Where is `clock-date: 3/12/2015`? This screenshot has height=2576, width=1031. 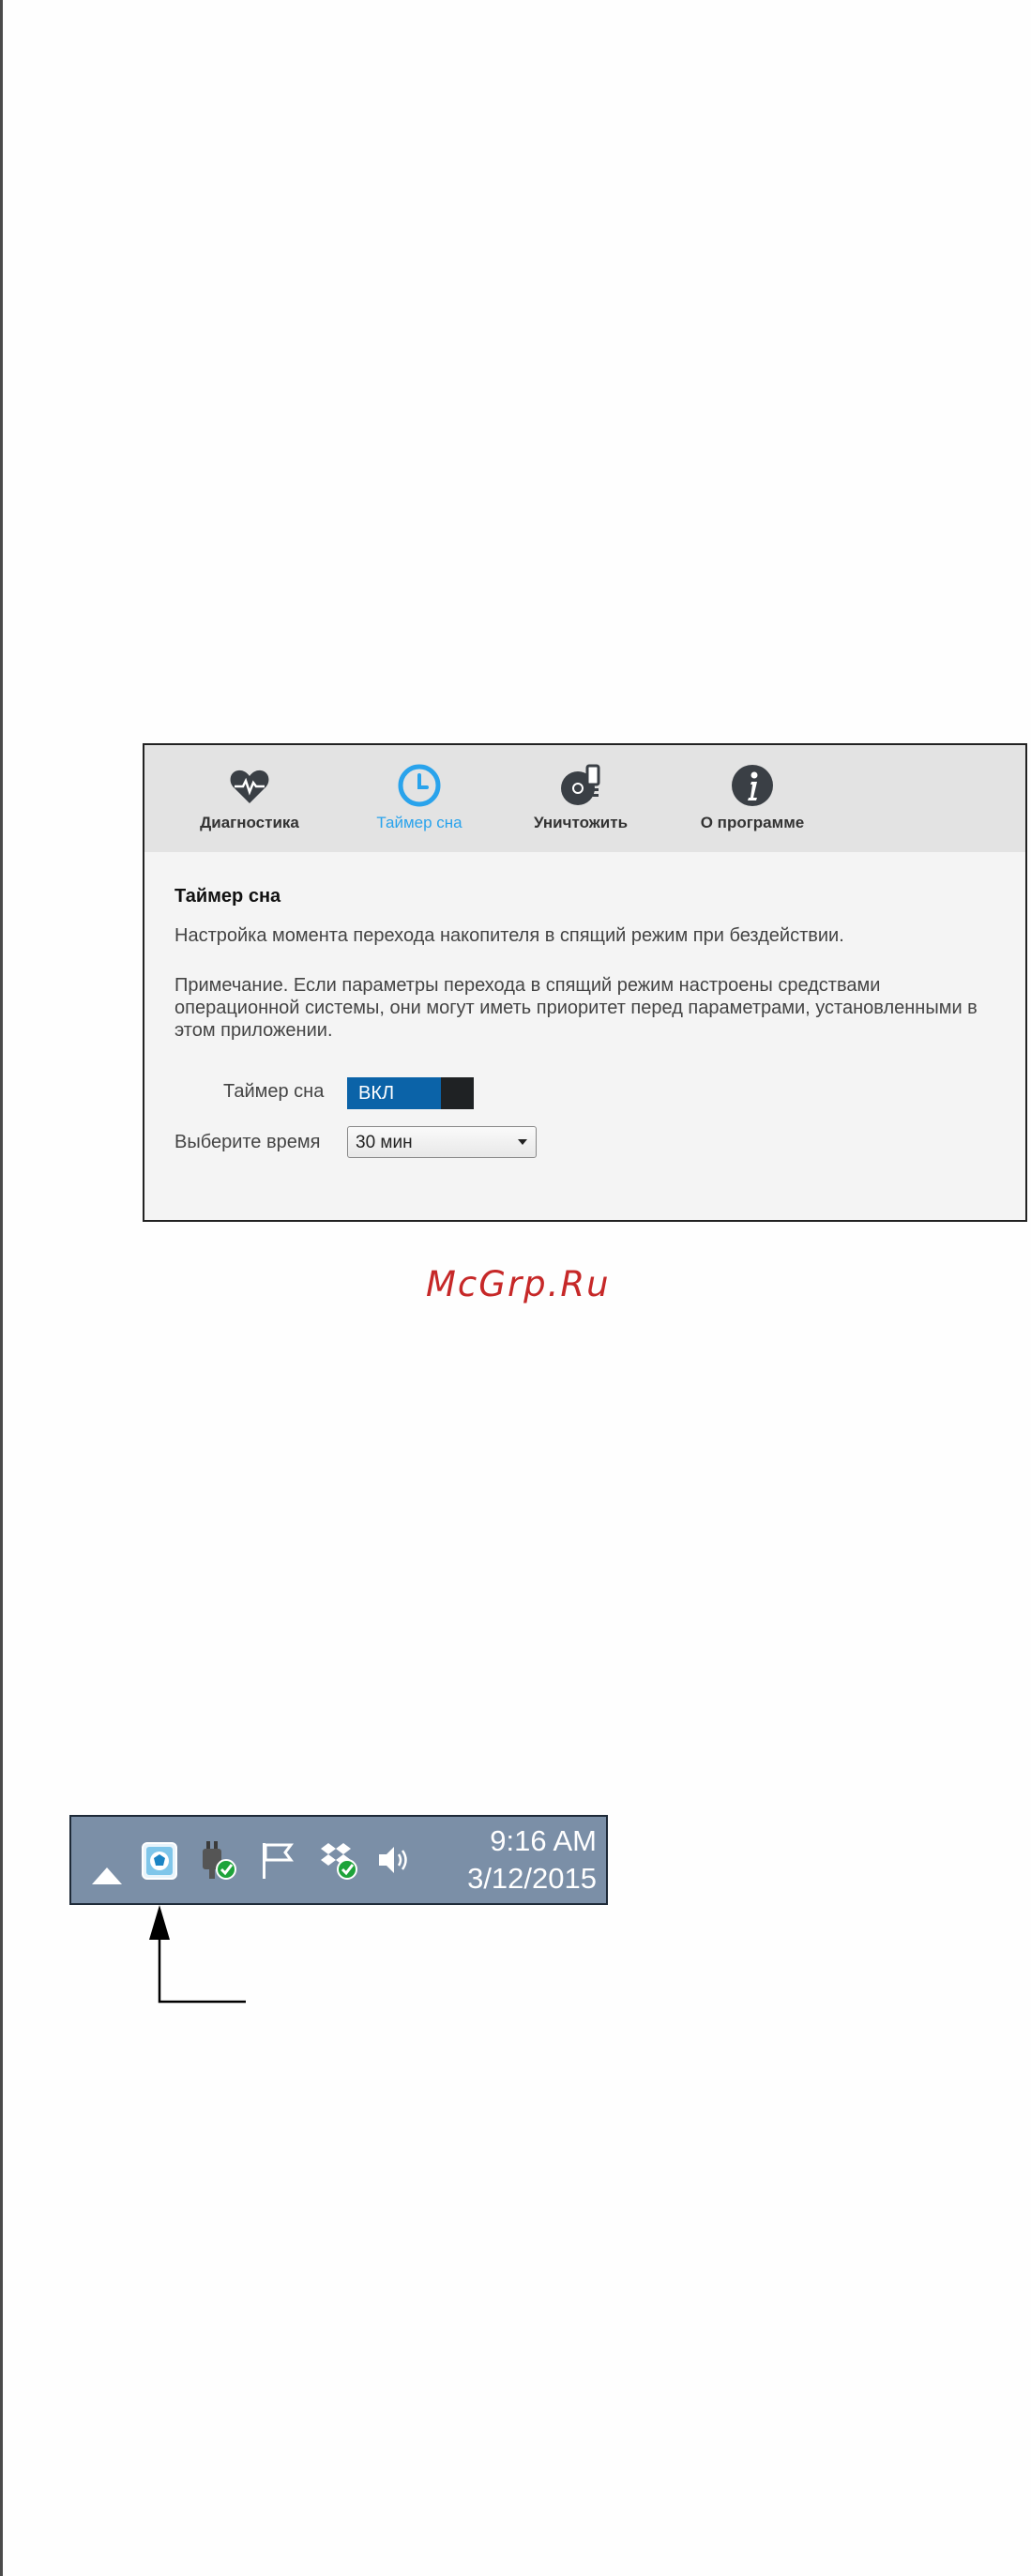 clock-date: 3/12/2015 is located at coordinates (532, 1878).